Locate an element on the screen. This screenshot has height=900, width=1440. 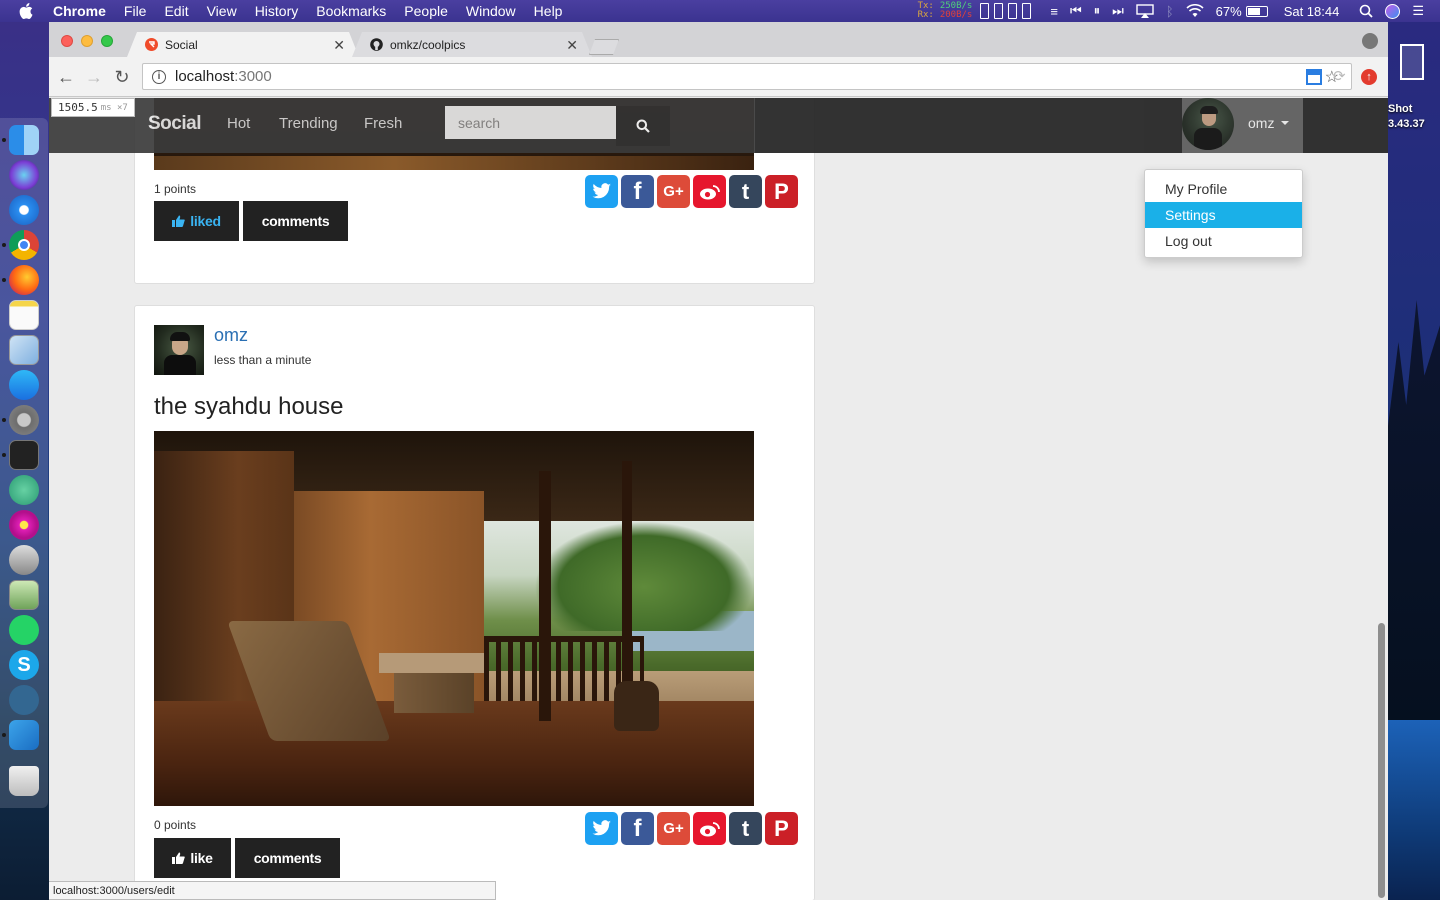
menu-app-name: Chrome is located at coordinates (79, 11).